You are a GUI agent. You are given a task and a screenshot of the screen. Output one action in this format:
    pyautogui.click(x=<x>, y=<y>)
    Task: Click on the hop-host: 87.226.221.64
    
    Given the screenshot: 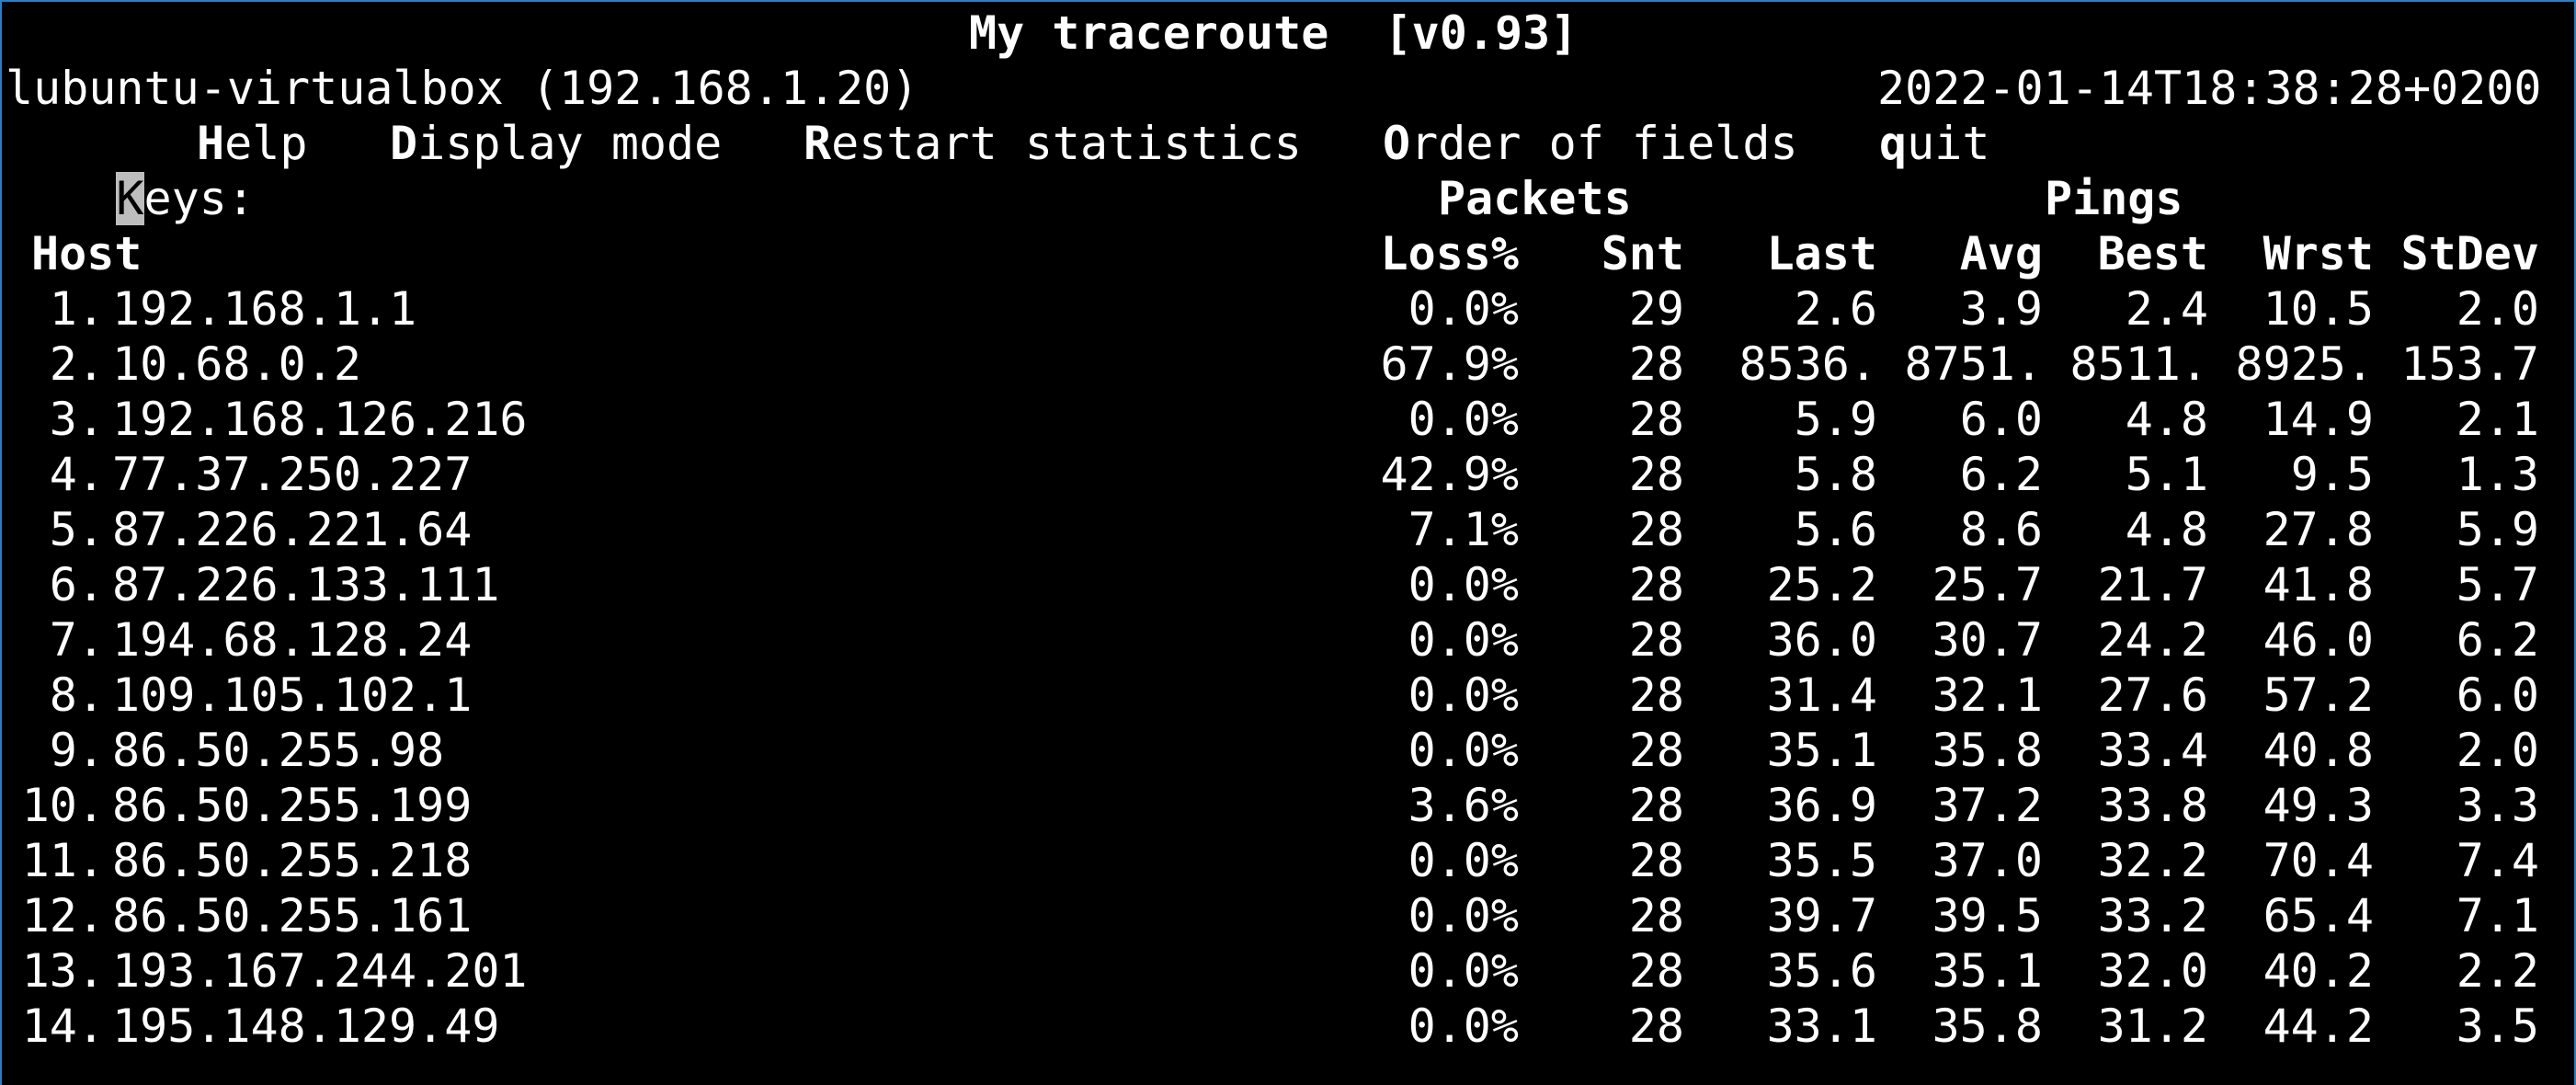 What is the action you would take?
    pyautogui.click(x=292, y=529)
    